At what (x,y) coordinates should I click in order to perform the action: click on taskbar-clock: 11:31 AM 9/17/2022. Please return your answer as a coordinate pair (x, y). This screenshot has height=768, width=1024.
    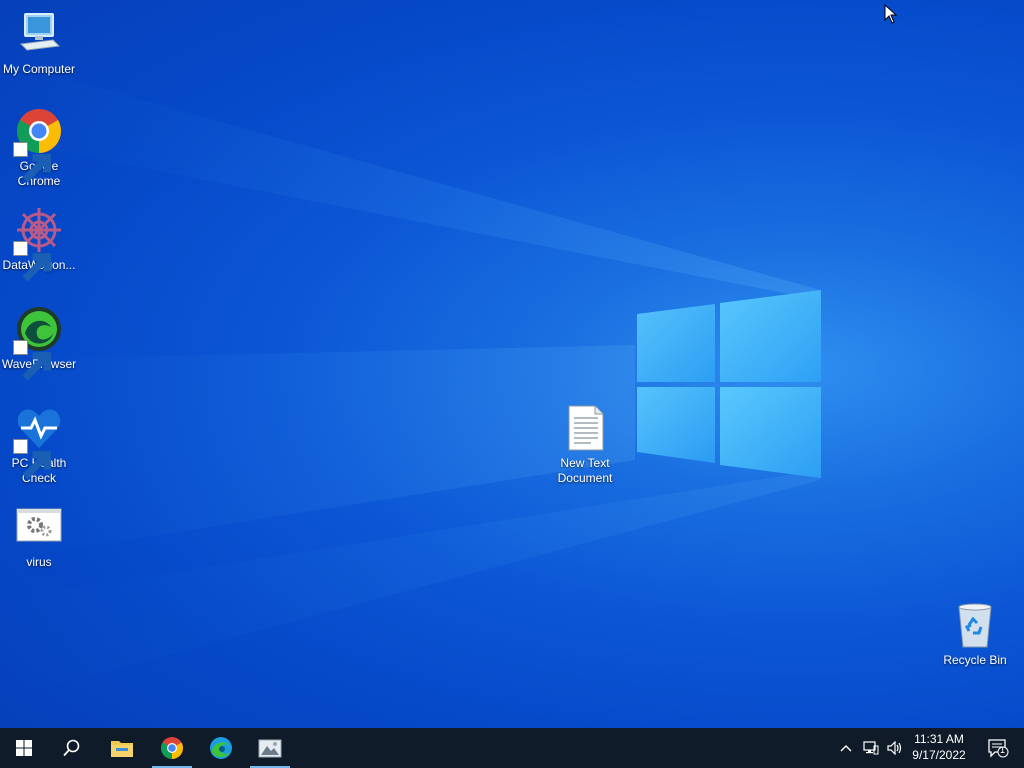
    Looking at the image, I should click on (939, 747).